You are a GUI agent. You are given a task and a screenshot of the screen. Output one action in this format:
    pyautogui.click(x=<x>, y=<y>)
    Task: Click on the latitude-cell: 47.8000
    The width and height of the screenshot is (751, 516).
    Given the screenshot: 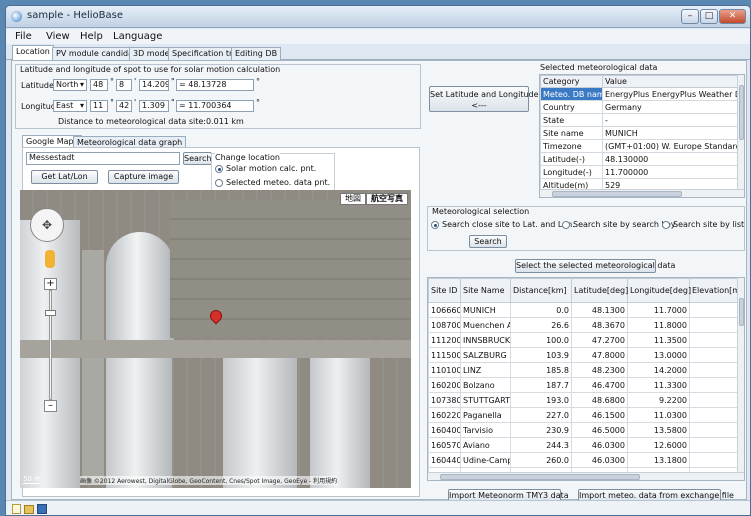 What is the action you would take?
    pyautogui.click(x=599, y=355)
    